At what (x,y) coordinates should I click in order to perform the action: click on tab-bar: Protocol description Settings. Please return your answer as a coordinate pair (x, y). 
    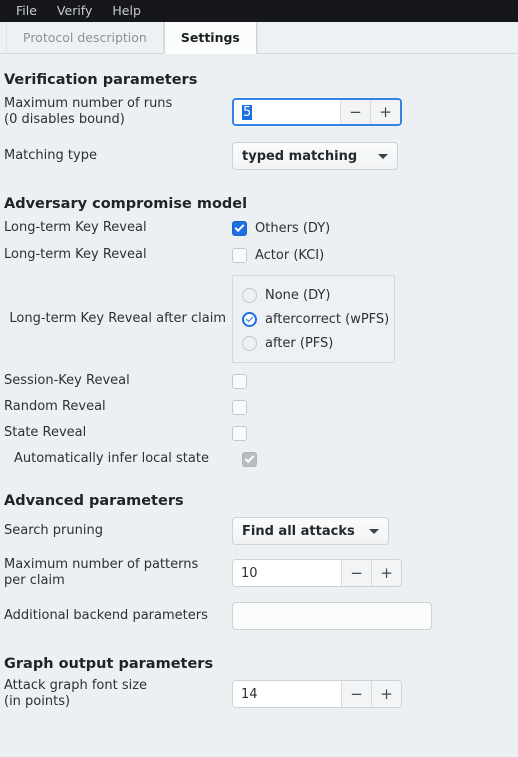
    Looking at the image, I should click on (259, 38).